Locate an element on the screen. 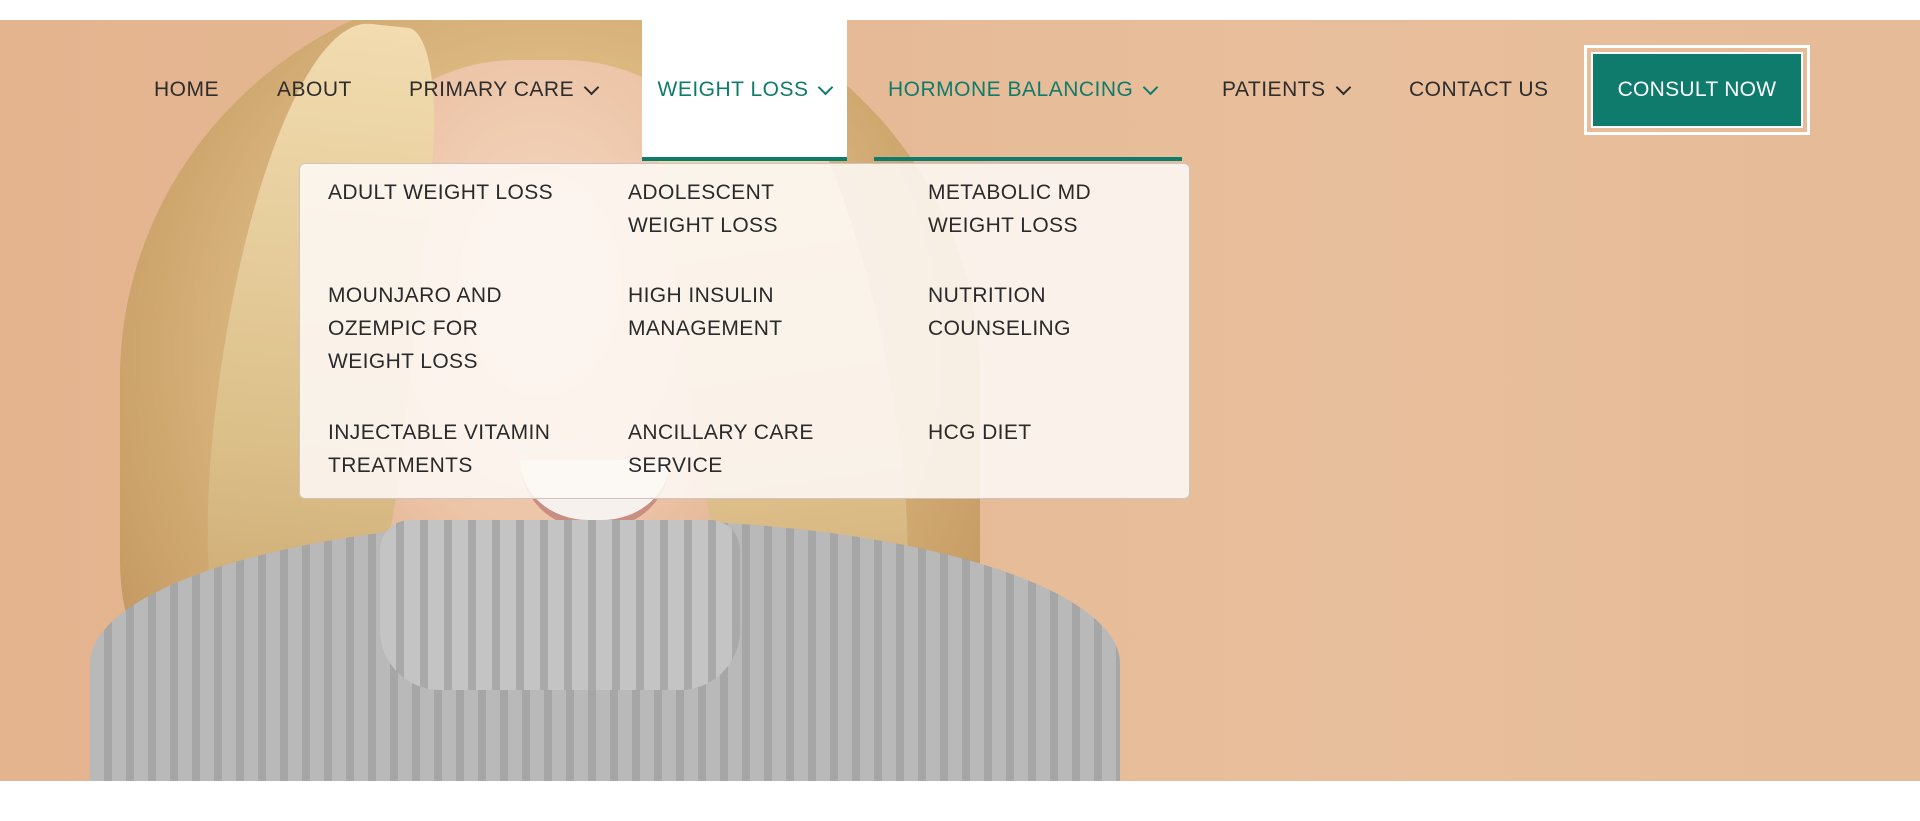 The width and height of the screenshot is (1920, 821). dropdown-item-ancillary-care-service: ANCILLARY CARE SERVICE is located at coordinates (758, 449).